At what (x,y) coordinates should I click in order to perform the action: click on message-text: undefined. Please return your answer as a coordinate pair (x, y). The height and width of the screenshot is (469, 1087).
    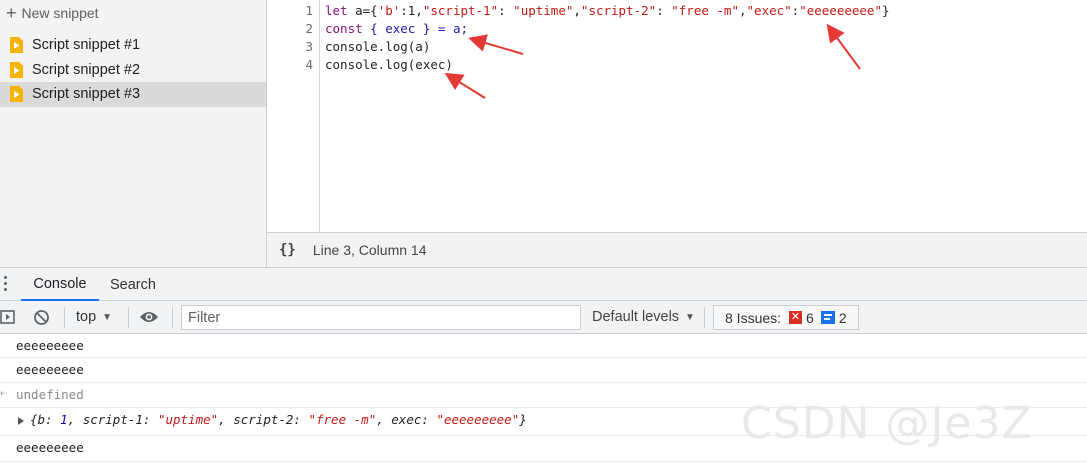
    Looking at the image, I should click on (50, 394).